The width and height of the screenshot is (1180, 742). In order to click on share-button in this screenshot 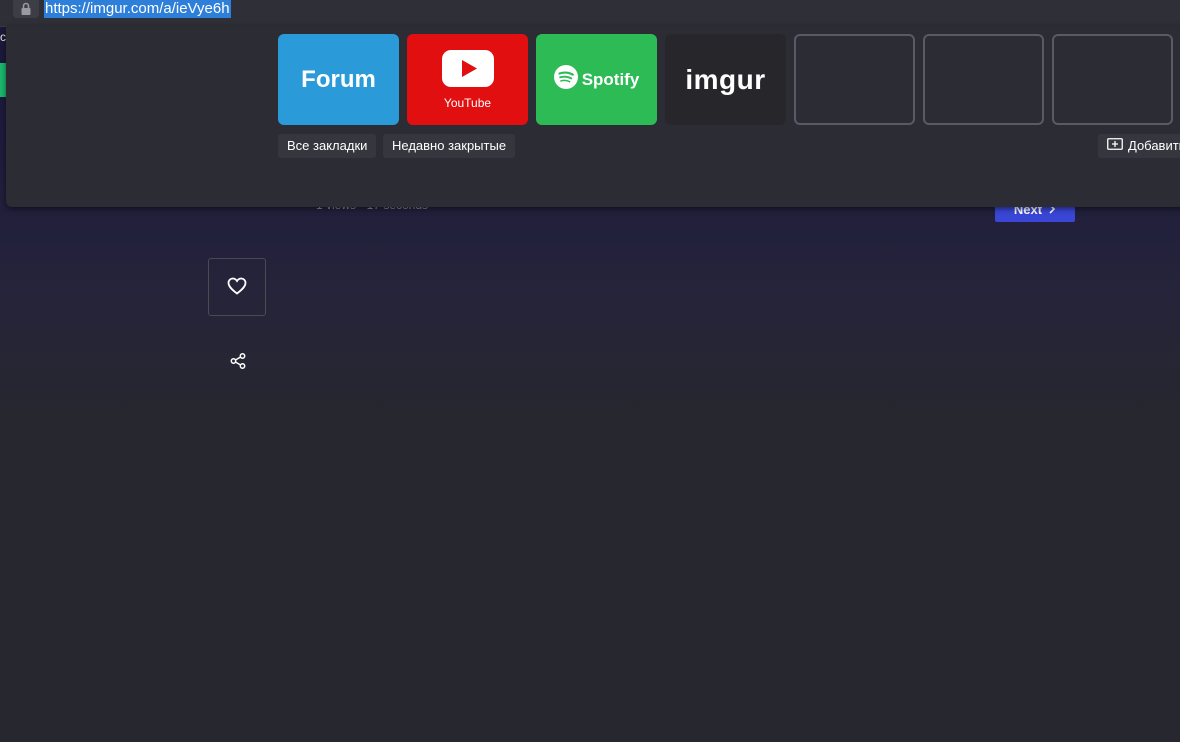, I will do `click(238, 362)`.